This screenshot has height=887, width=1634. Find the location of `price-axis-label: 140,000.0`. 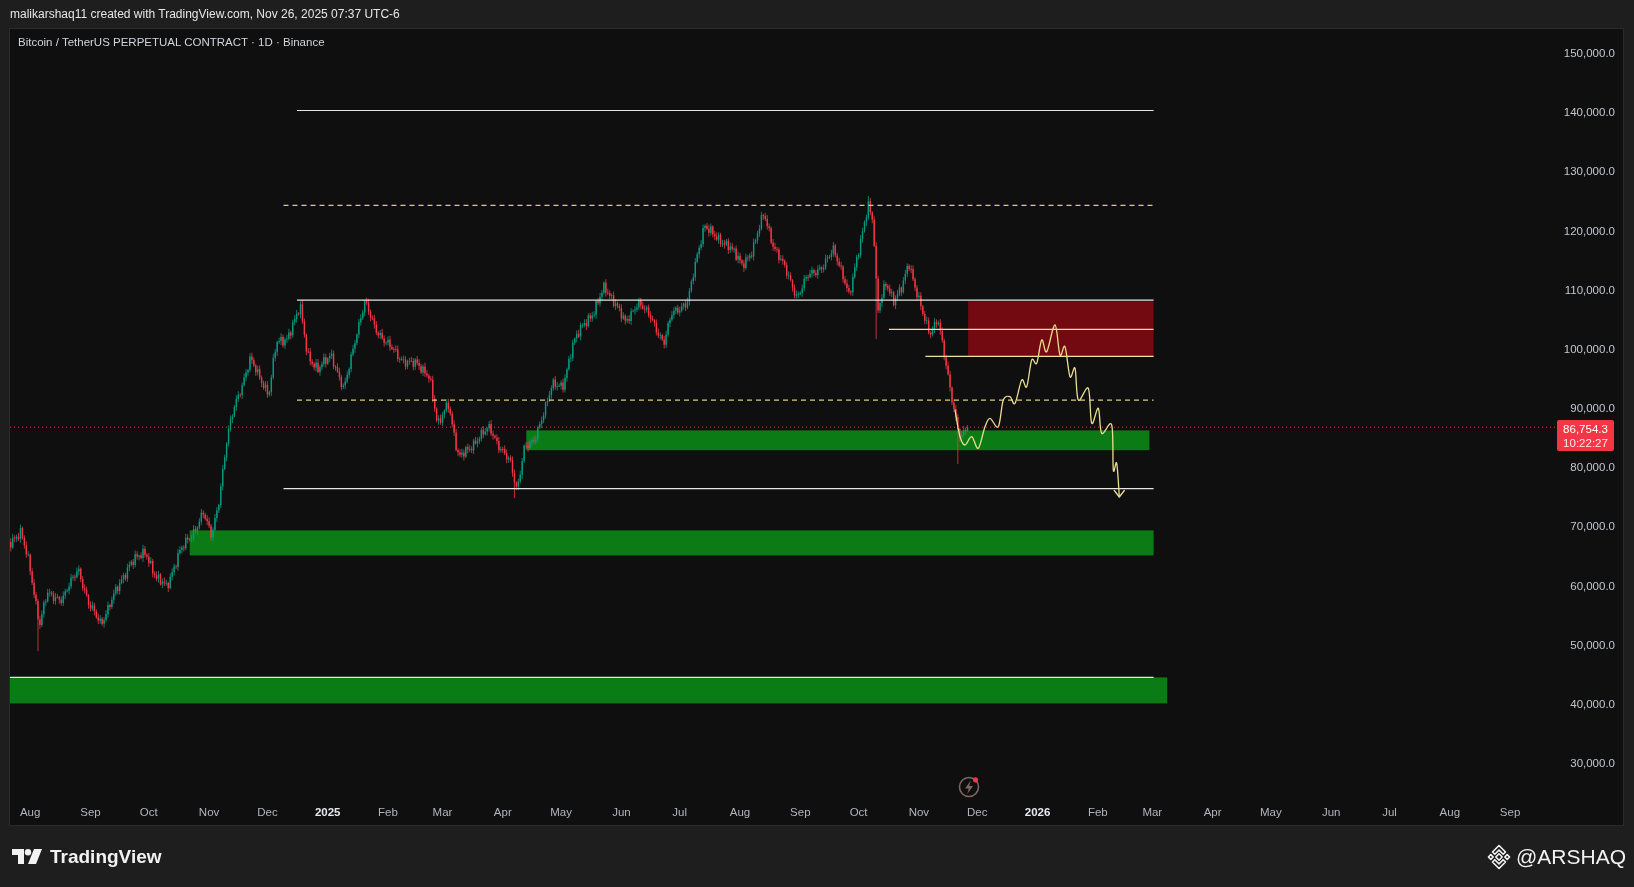

price-axis-label: 140,000.0 is located at coordinates (1589, 112).